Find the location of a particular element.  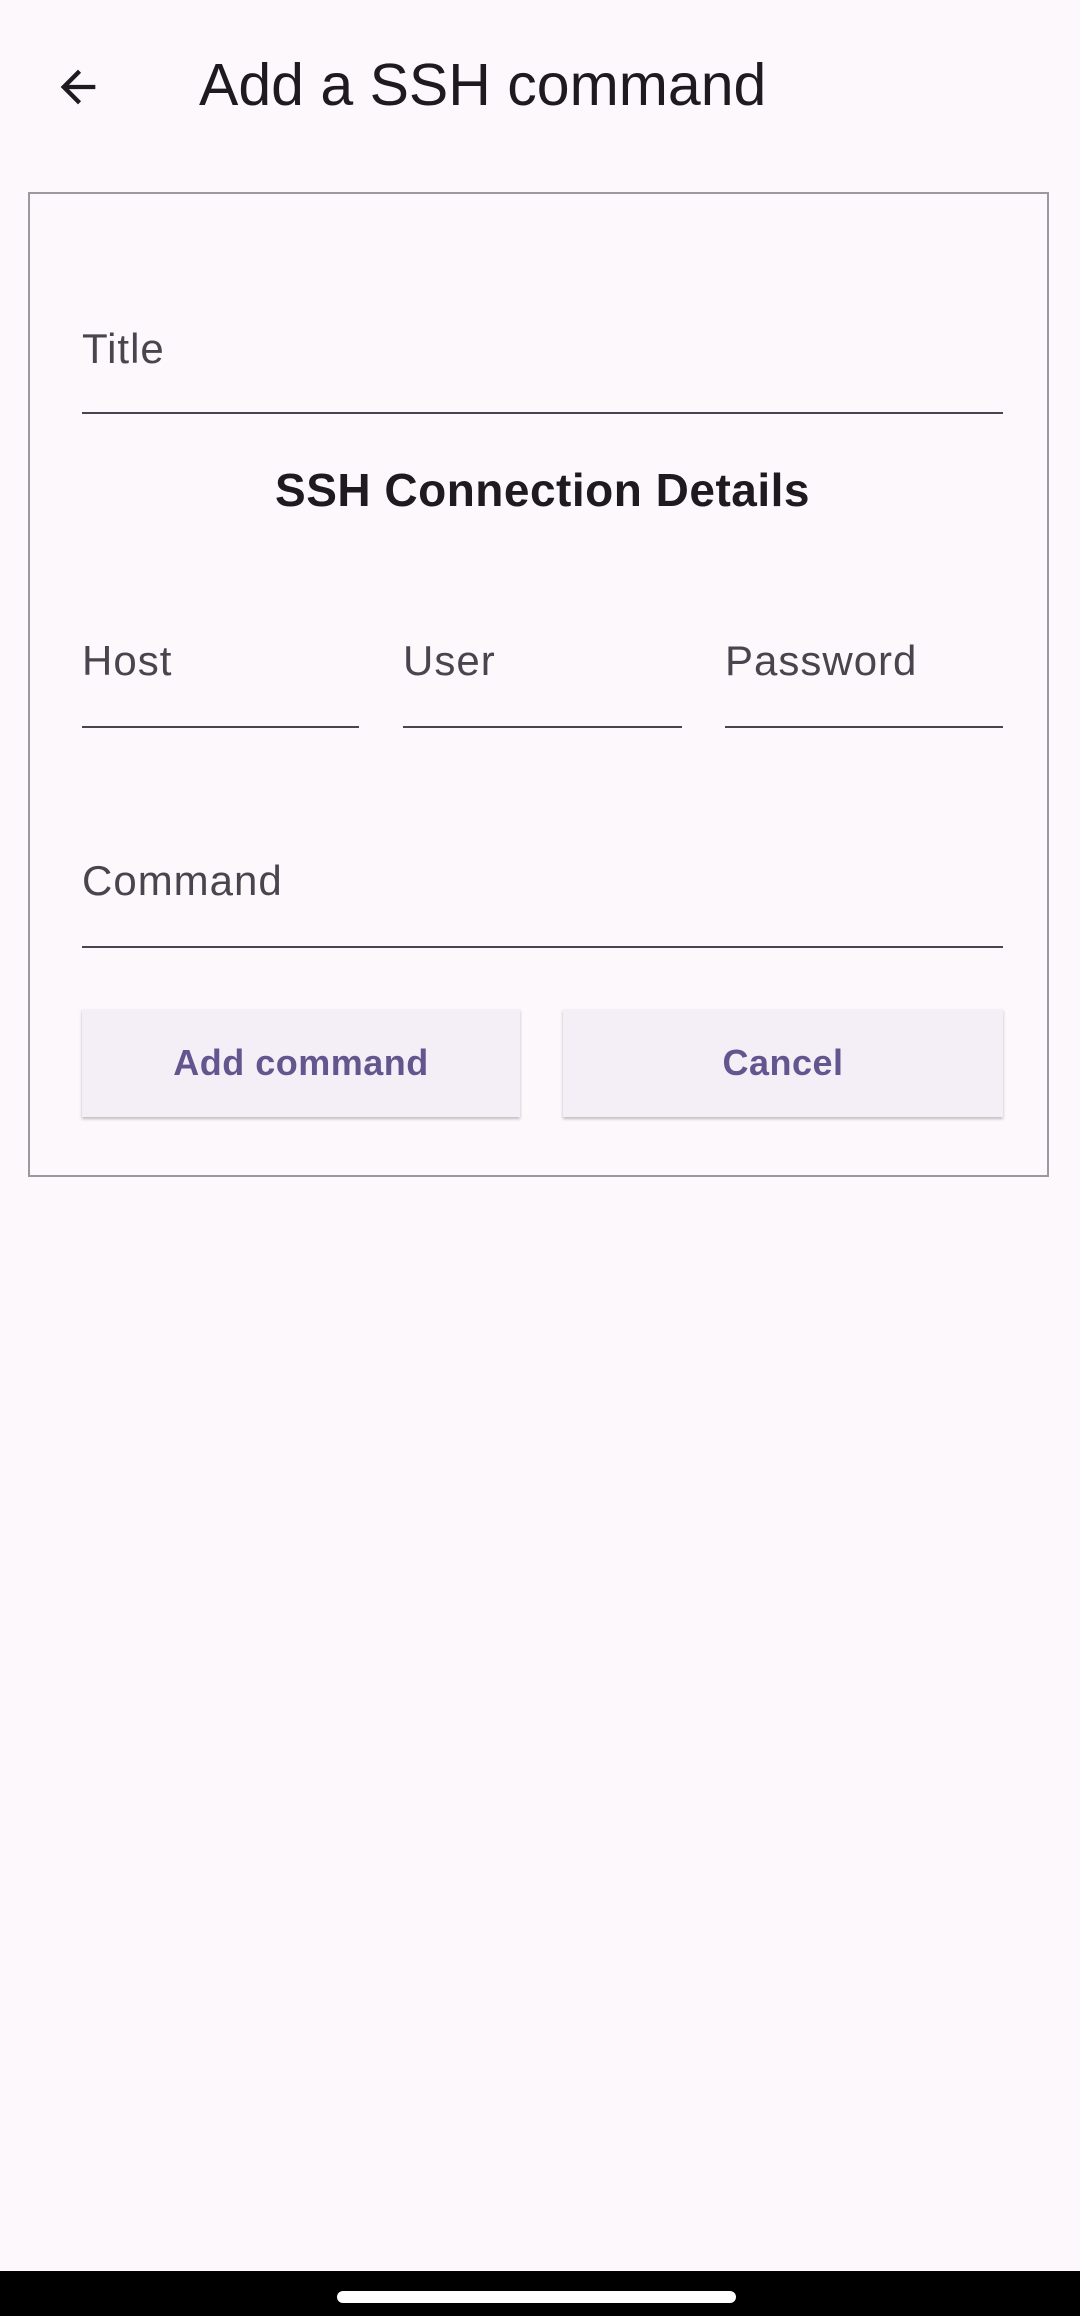

title-field-container is located at coordinates (542, 359).